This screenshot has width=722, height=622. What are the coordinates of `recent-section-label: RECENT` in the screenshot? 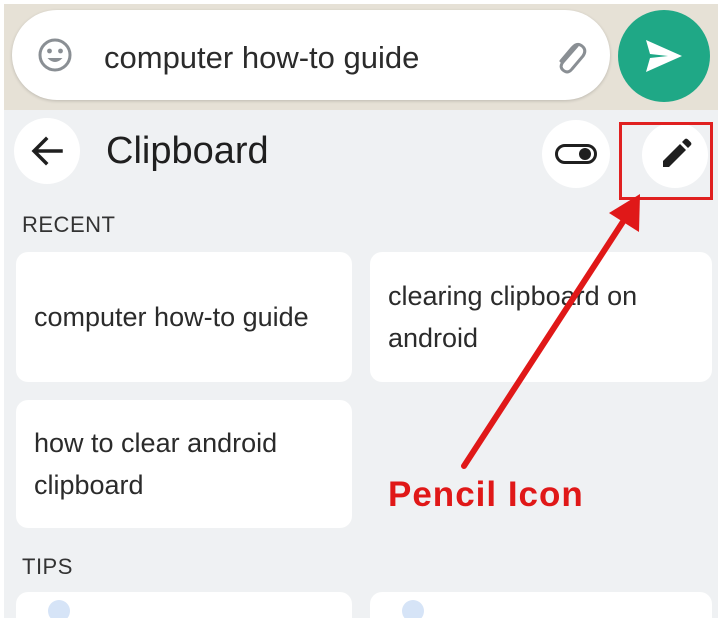 It's located at (69, 224).